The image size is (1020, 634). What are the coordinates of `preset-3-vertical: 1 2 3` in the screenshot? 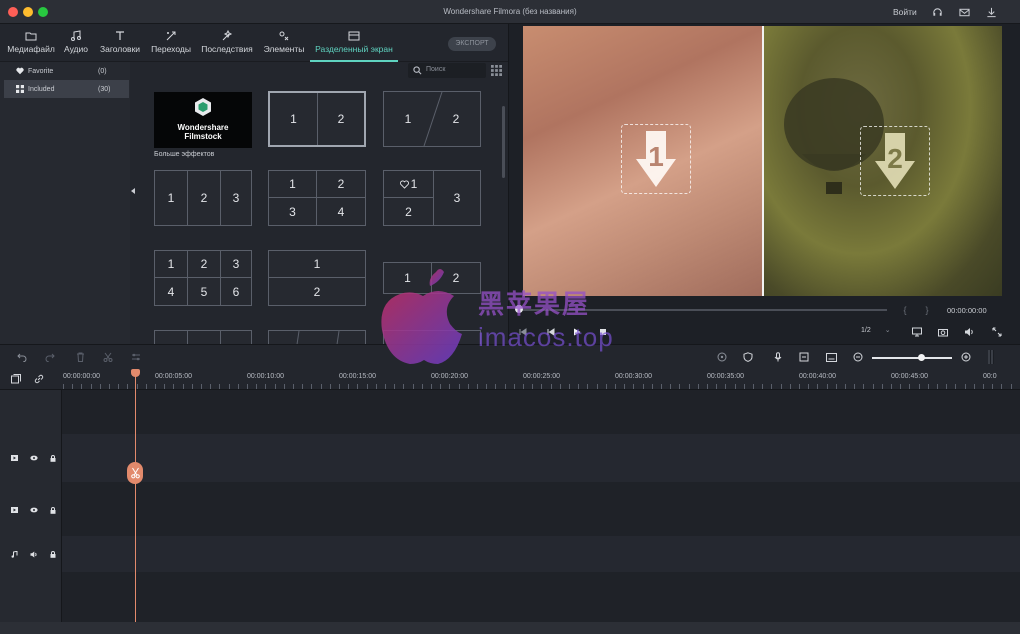 It's located at (203, 198).